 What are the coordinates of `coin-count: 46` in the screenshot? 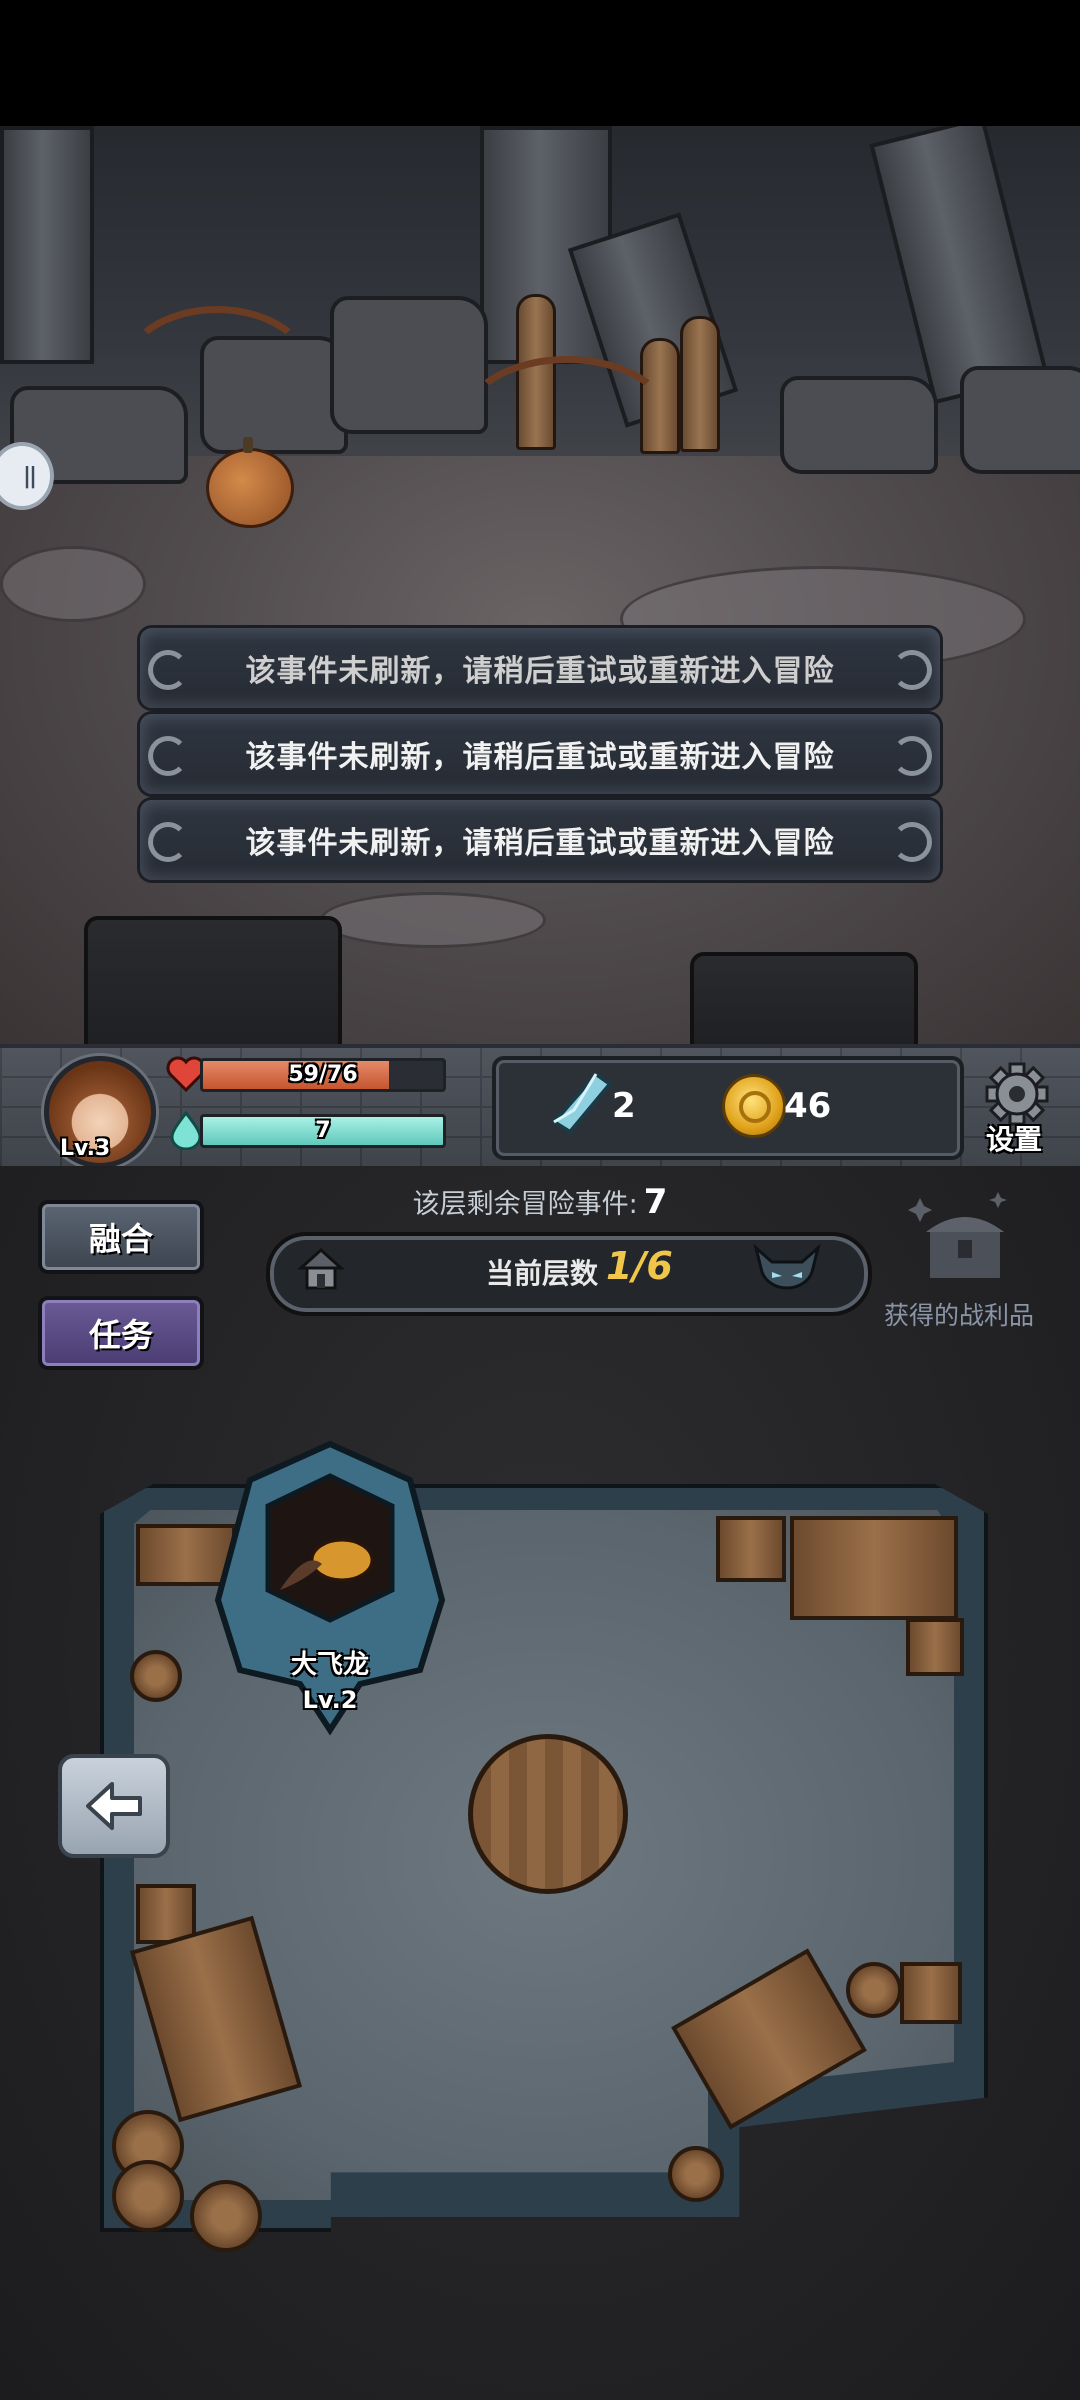 It's located at (808, 1106).